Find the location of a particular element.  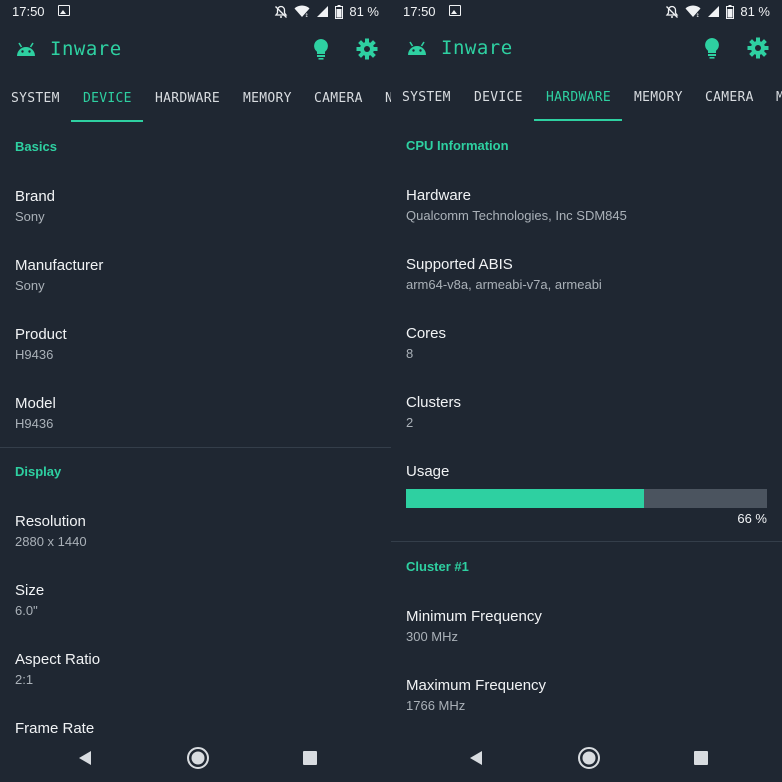

row-label: Clusters is located at coordinates (434, 402).